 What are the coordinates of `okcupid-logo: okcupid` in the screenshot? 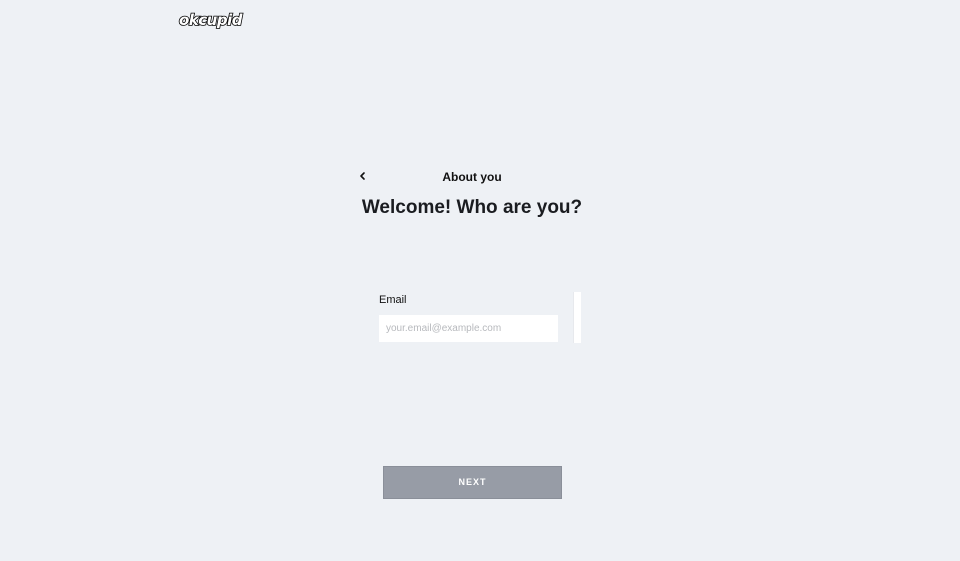 It's located at (210, 20).